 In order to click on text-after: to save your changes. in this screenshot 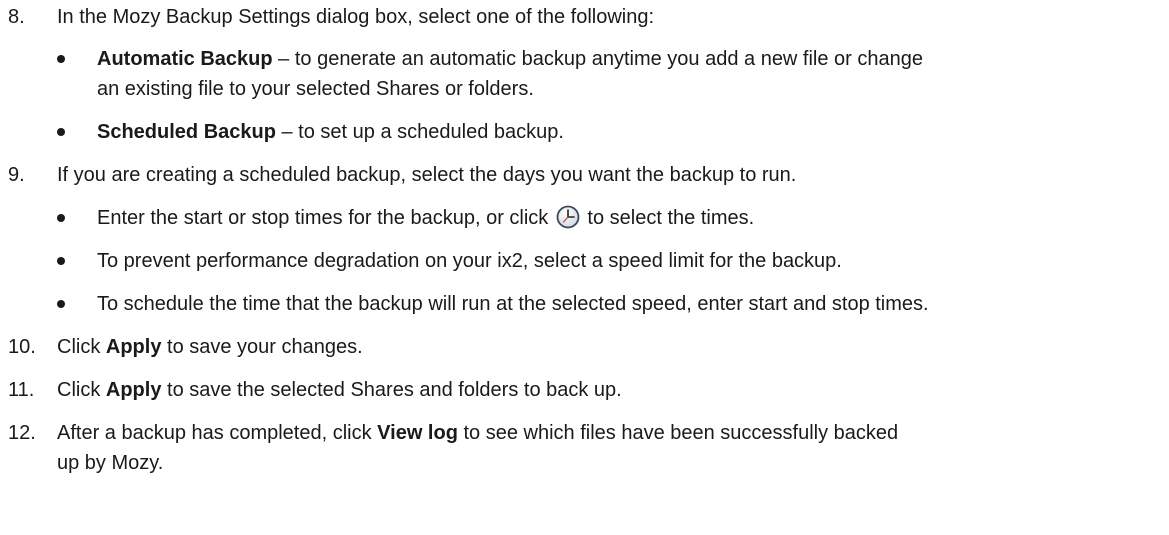, I will do `click(262, 347)`.